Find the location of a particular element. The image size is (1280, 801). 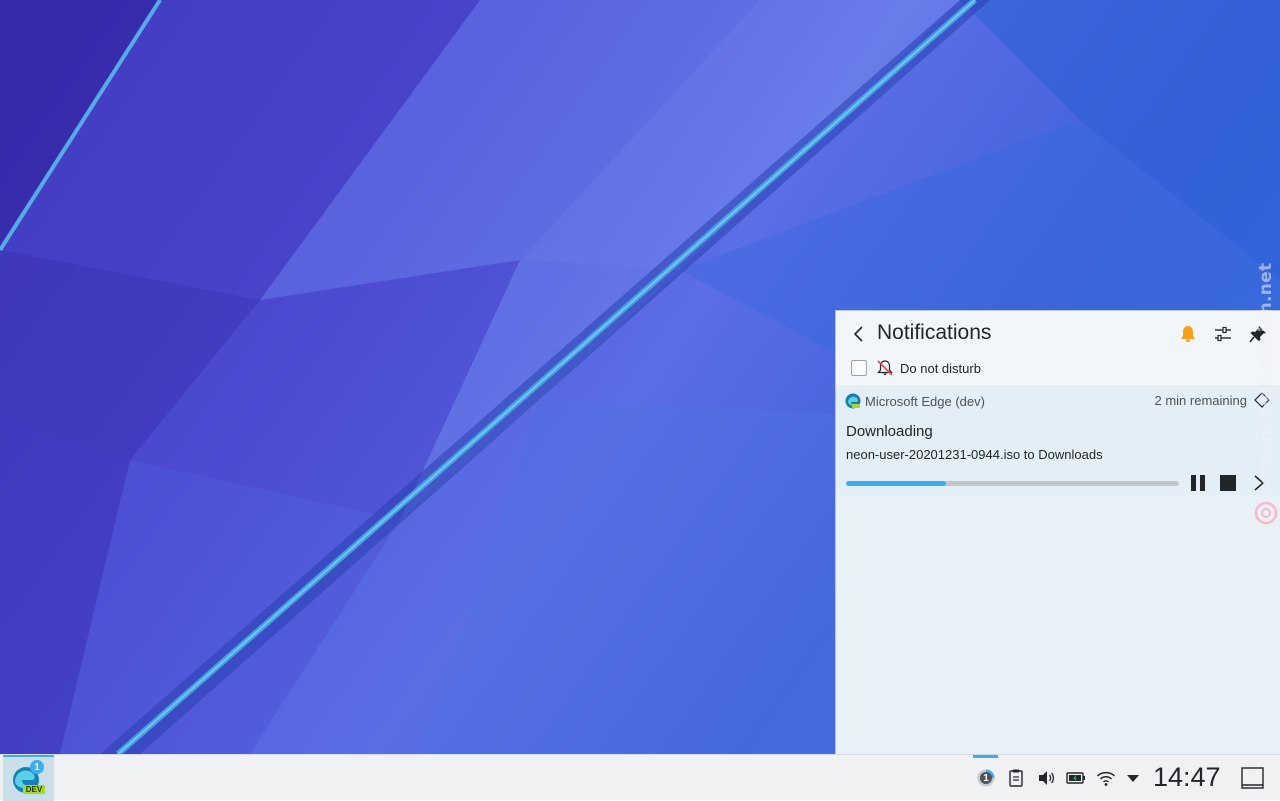

do-not-disturb-checkbox is located at coordinates (859, 368).